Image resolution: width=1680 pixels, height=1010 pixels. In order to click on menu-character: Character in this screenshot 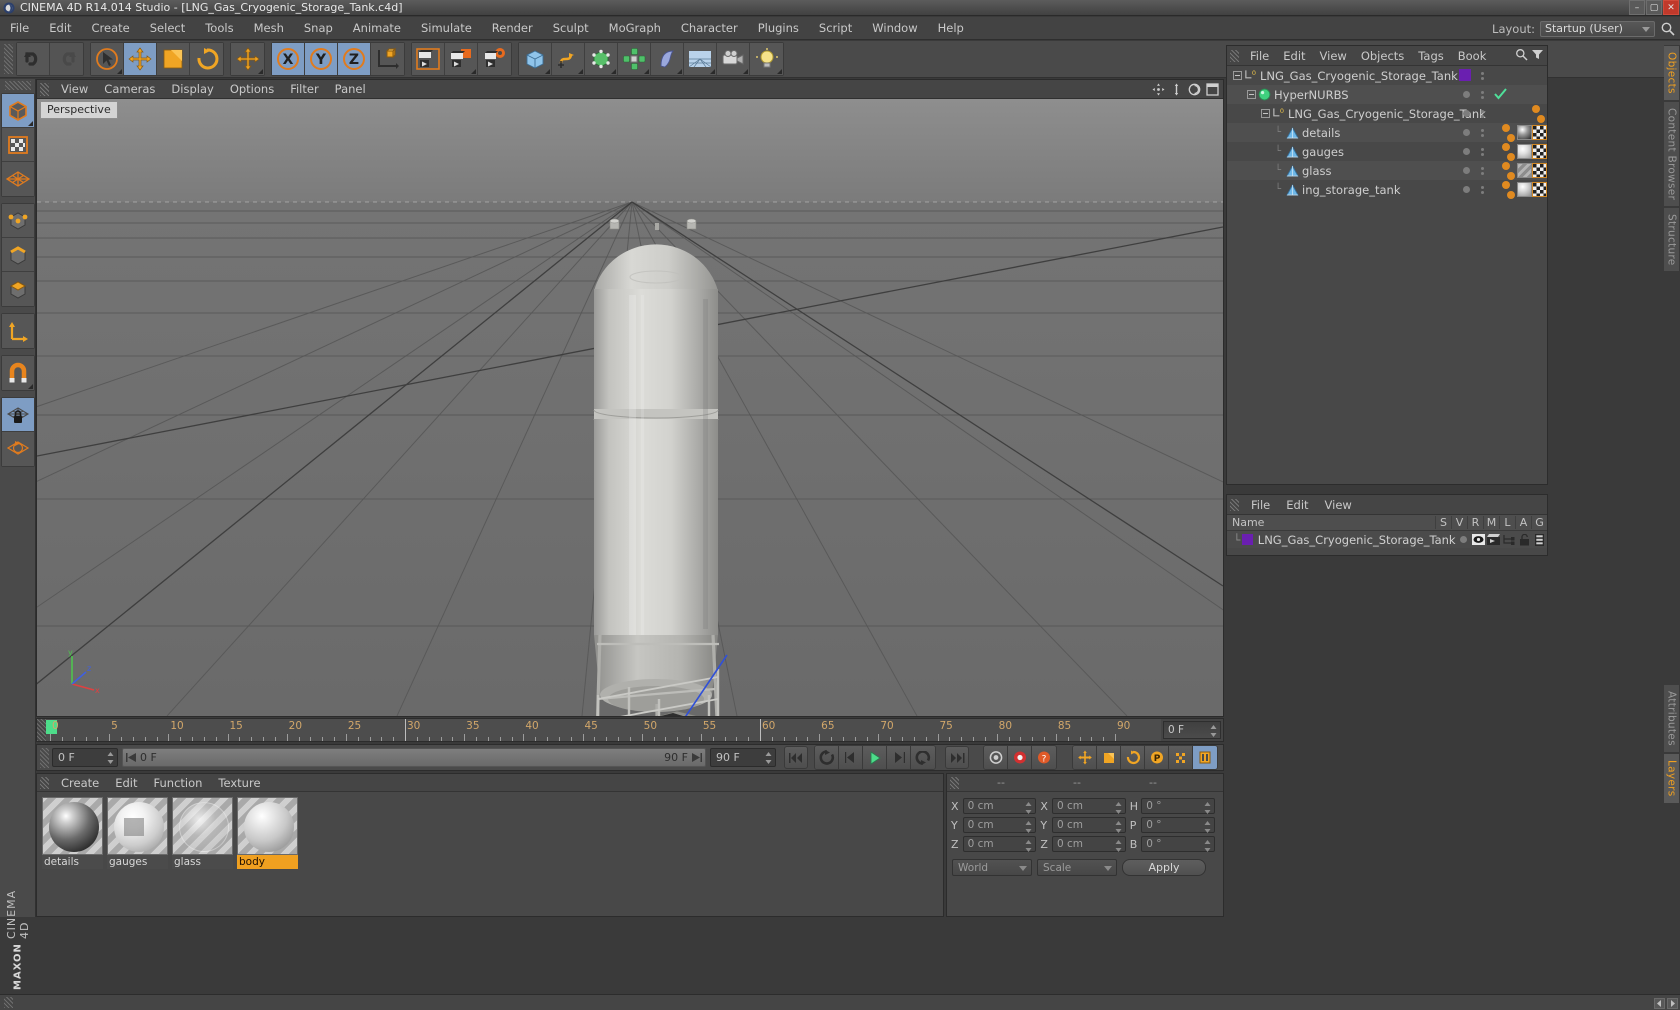, I will do `click(709, 28)`.